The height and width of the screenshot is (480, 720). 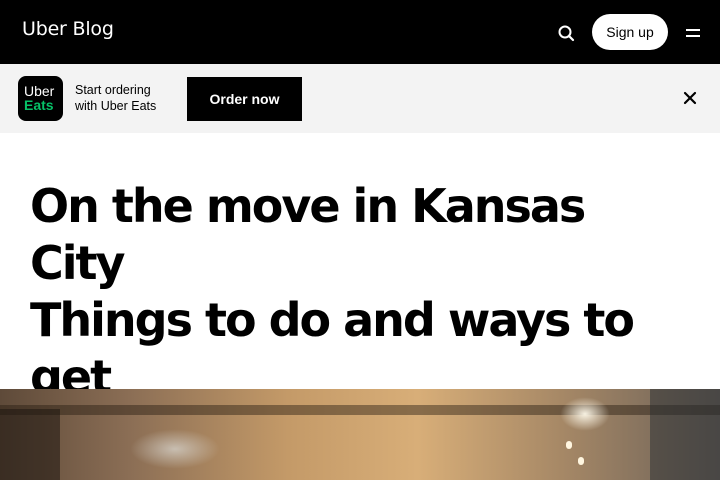 I want to click on promo-text-line1: Start ordering, so click(x=113, y=90).